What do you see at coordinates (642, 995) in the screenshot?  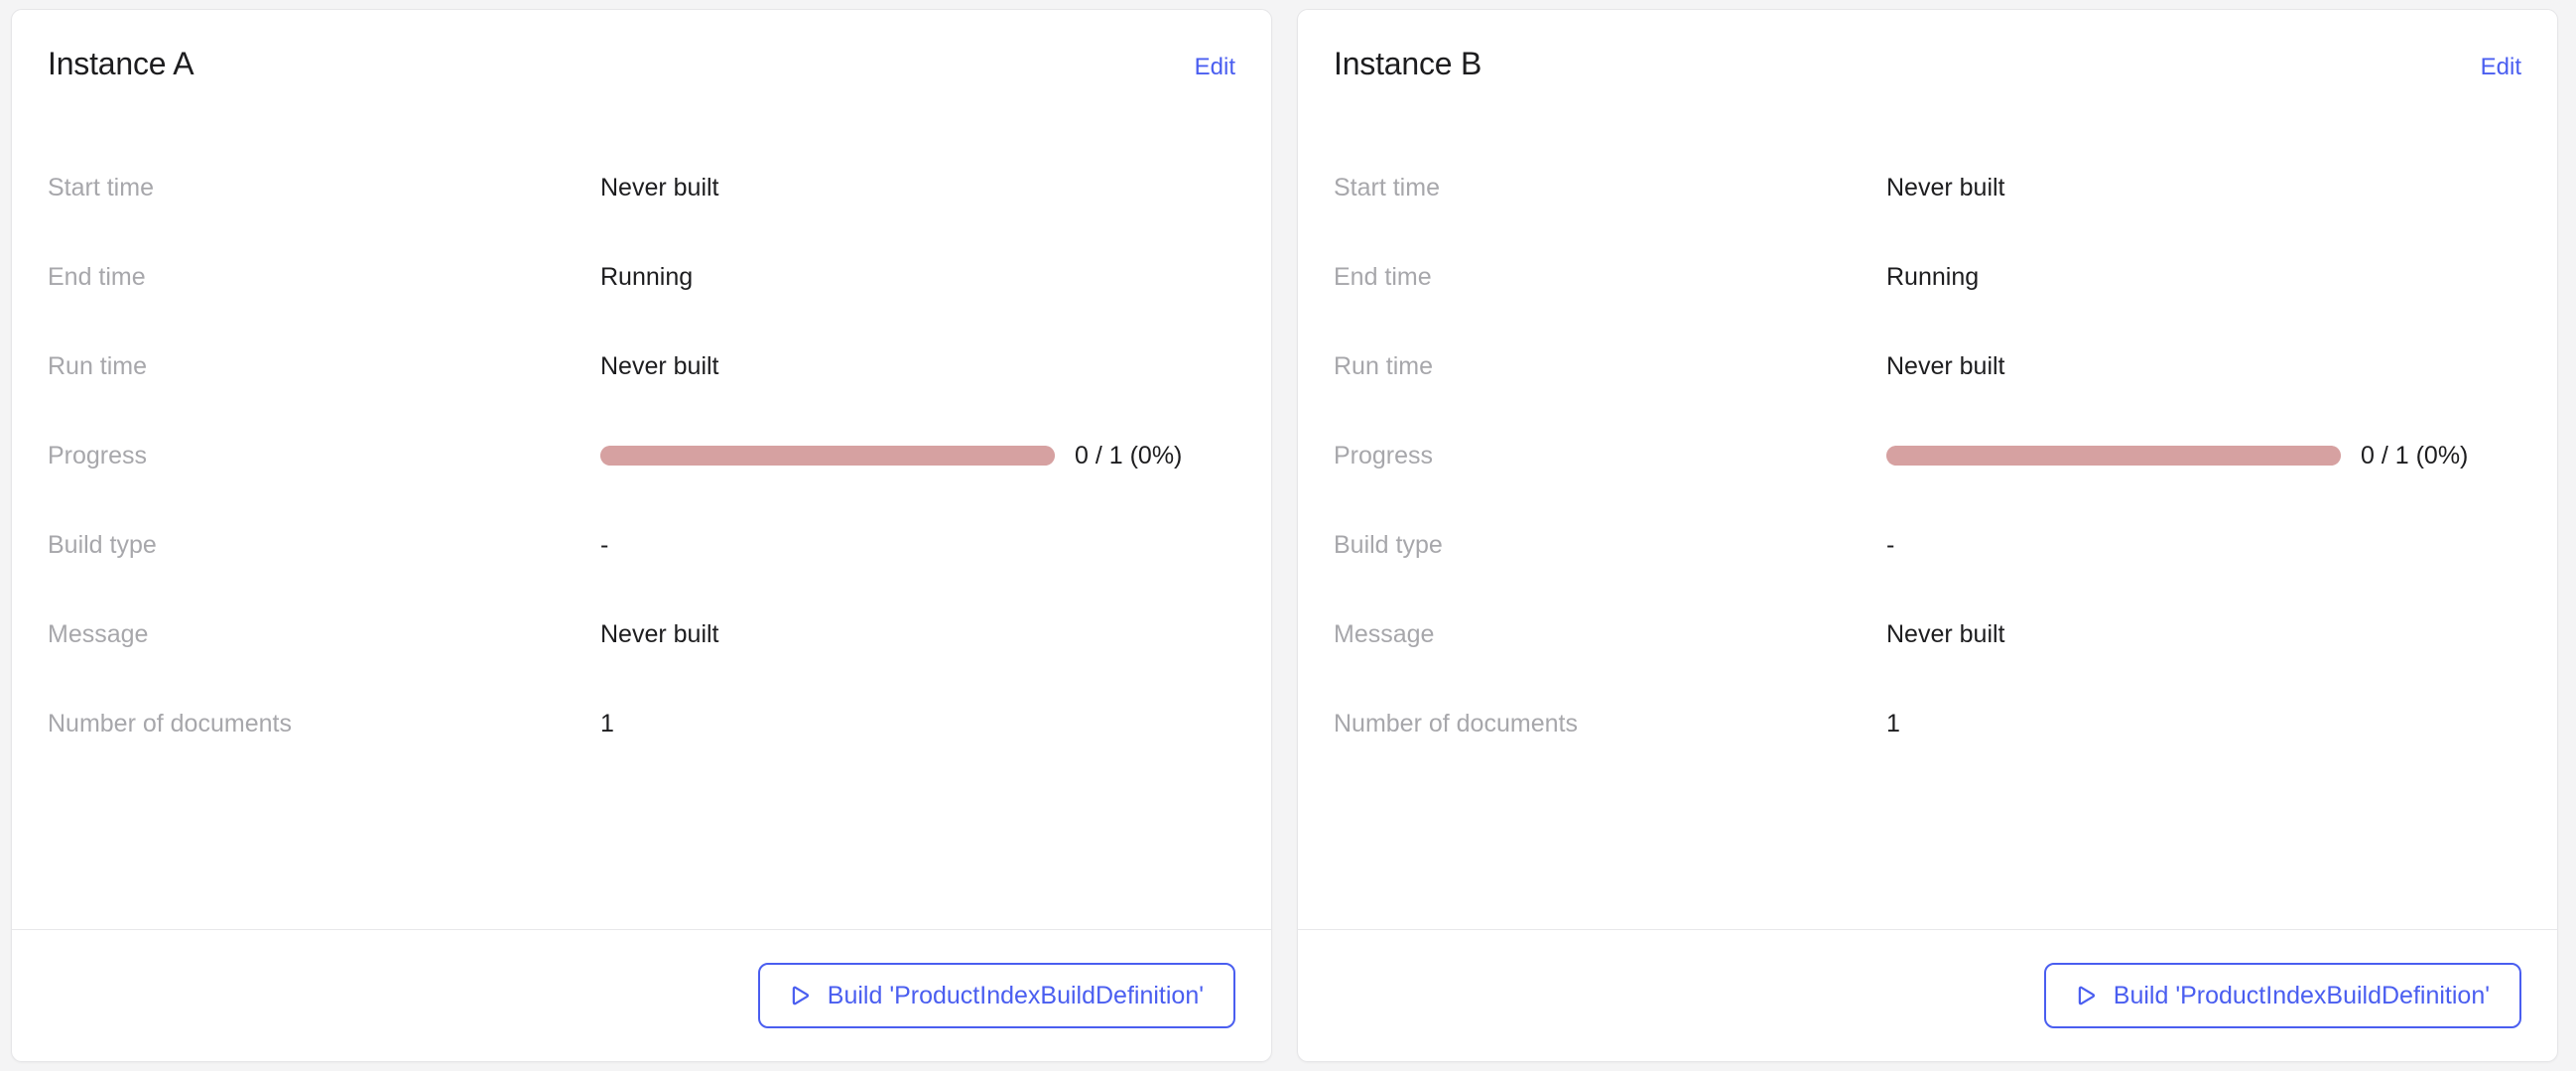 I see `instance-card-a-footer: Build 'ProductIndexBuildDefinition'` at bounding box center [642, 995].